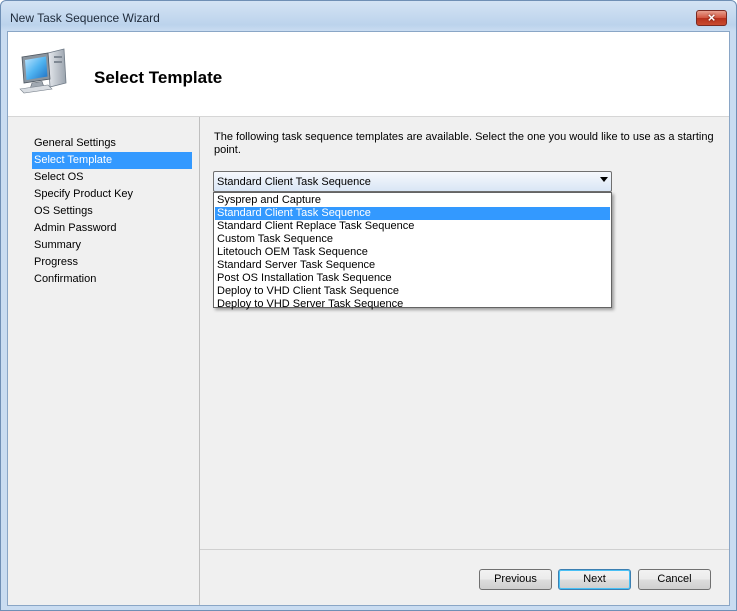 Image resolution: width=737 pixels, height=611 pixels. Describe the element at coordinates (412, 304) in the screenshot. I see `template-option: Deploy to VHD Server Task Sequence` at that location.